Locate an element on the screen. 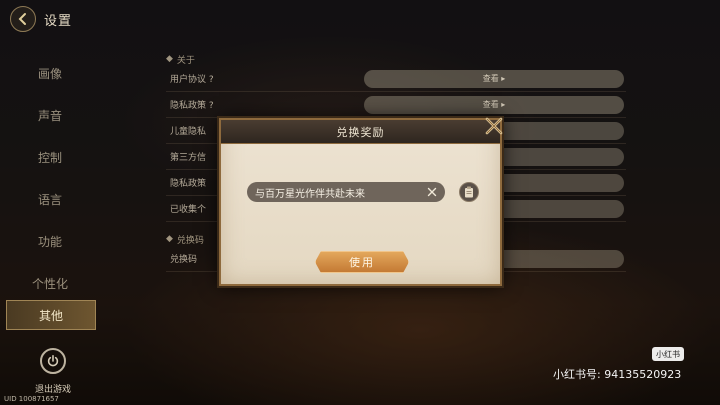 The height and width of the screenshot is (405, 720). watermark-badge: 小红书 is located at coordinates (668, 354).